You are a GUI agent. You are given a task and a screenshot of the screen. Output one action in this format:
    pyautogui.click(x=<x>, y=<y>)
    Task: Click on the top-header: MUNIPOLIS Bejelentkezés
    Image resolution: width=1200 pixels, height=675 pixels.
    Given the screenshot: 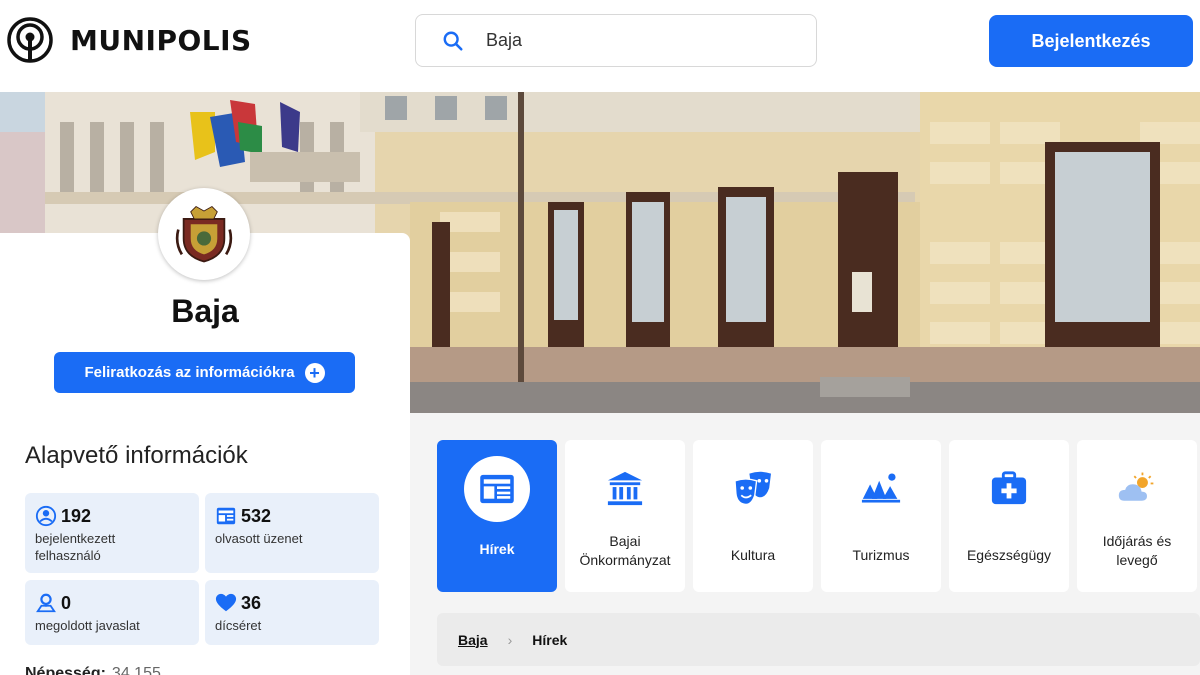 What is the action you would take?
    pyautogui.click(x=600, y=46)
    